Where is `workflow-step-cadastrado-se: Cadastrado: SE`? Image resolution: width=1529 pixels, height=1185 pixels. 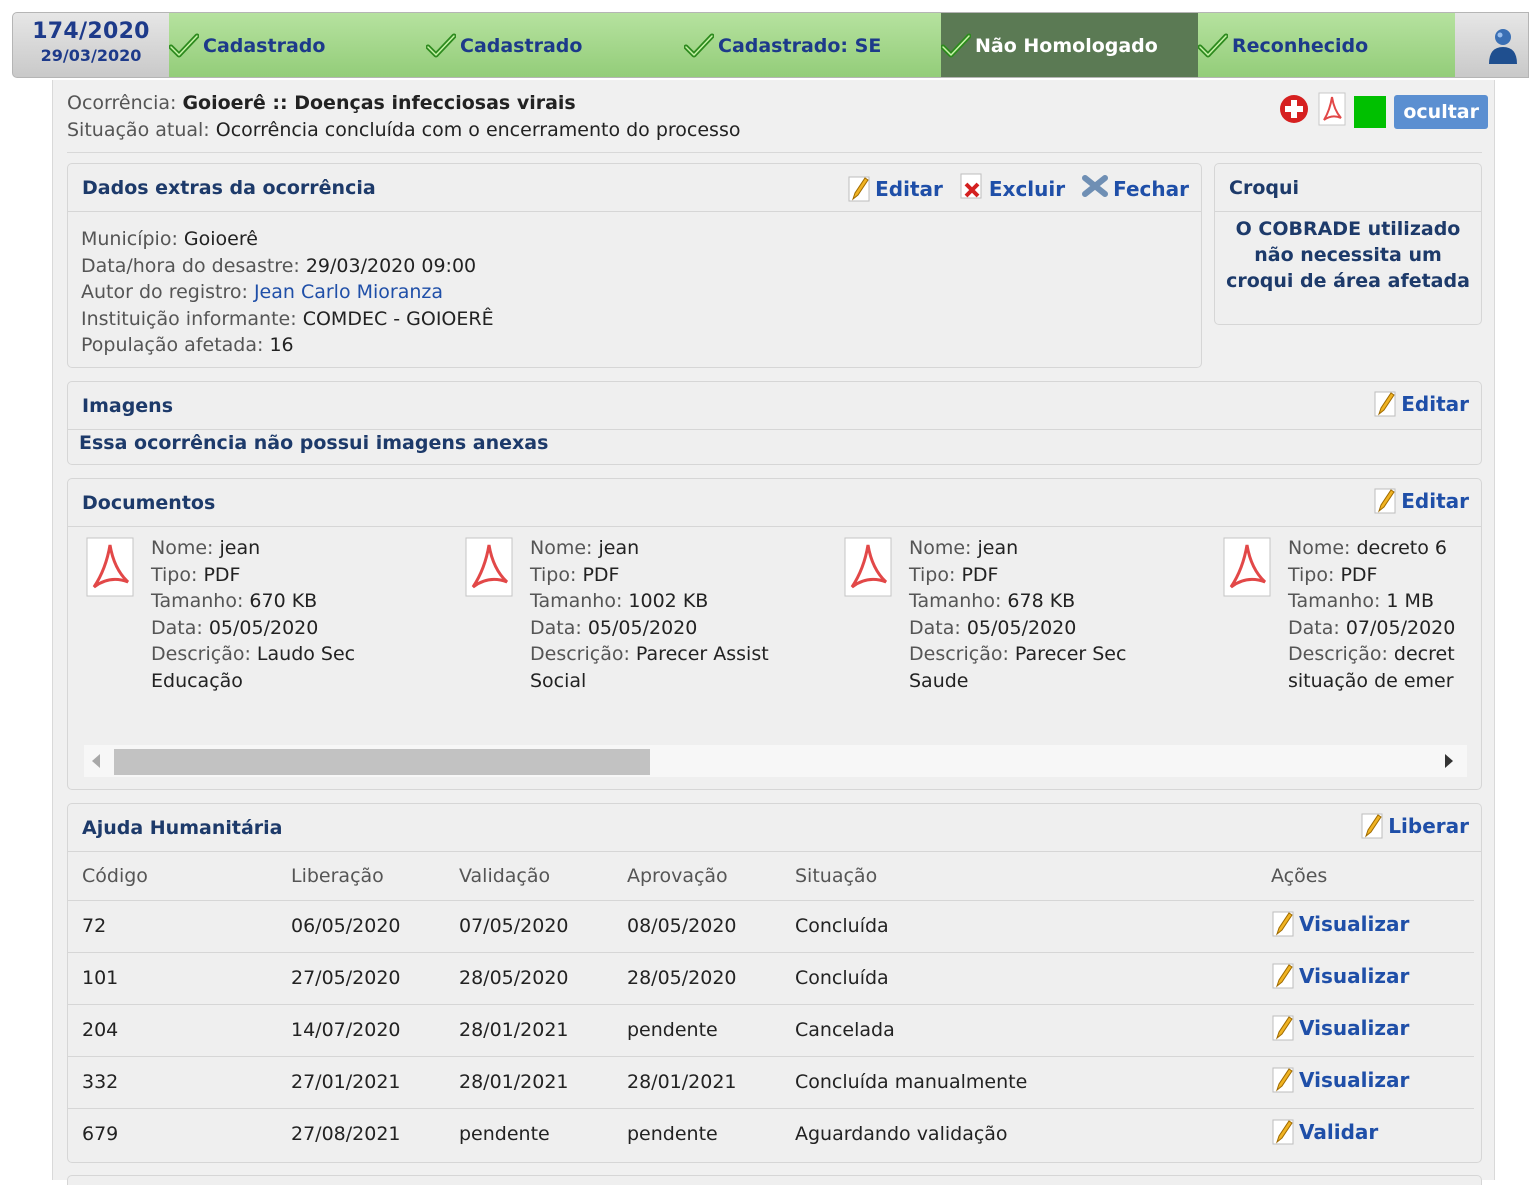 workflow-step-cadastrado-se: Cadastrado: SE is located at coordinates (812, 45).